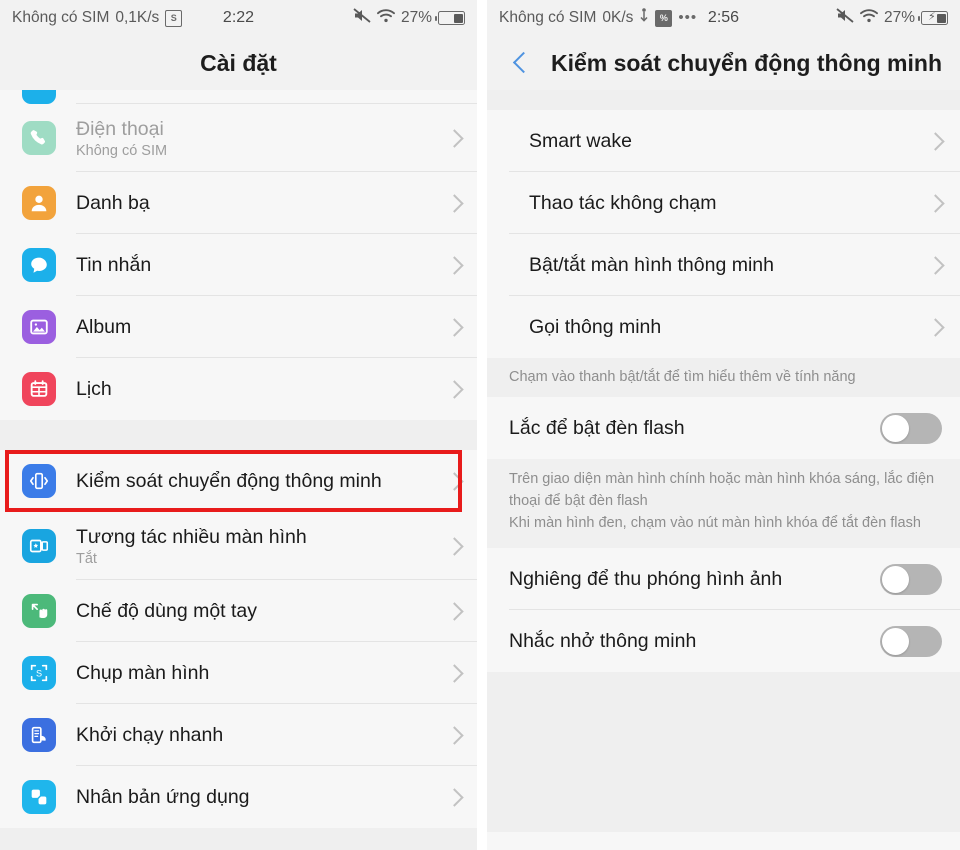 This screenshot has width=960, height=850. Describe the element at coordinates (238, 265) in the screenshot. I see `list-item: Tin nhắn` at that location.